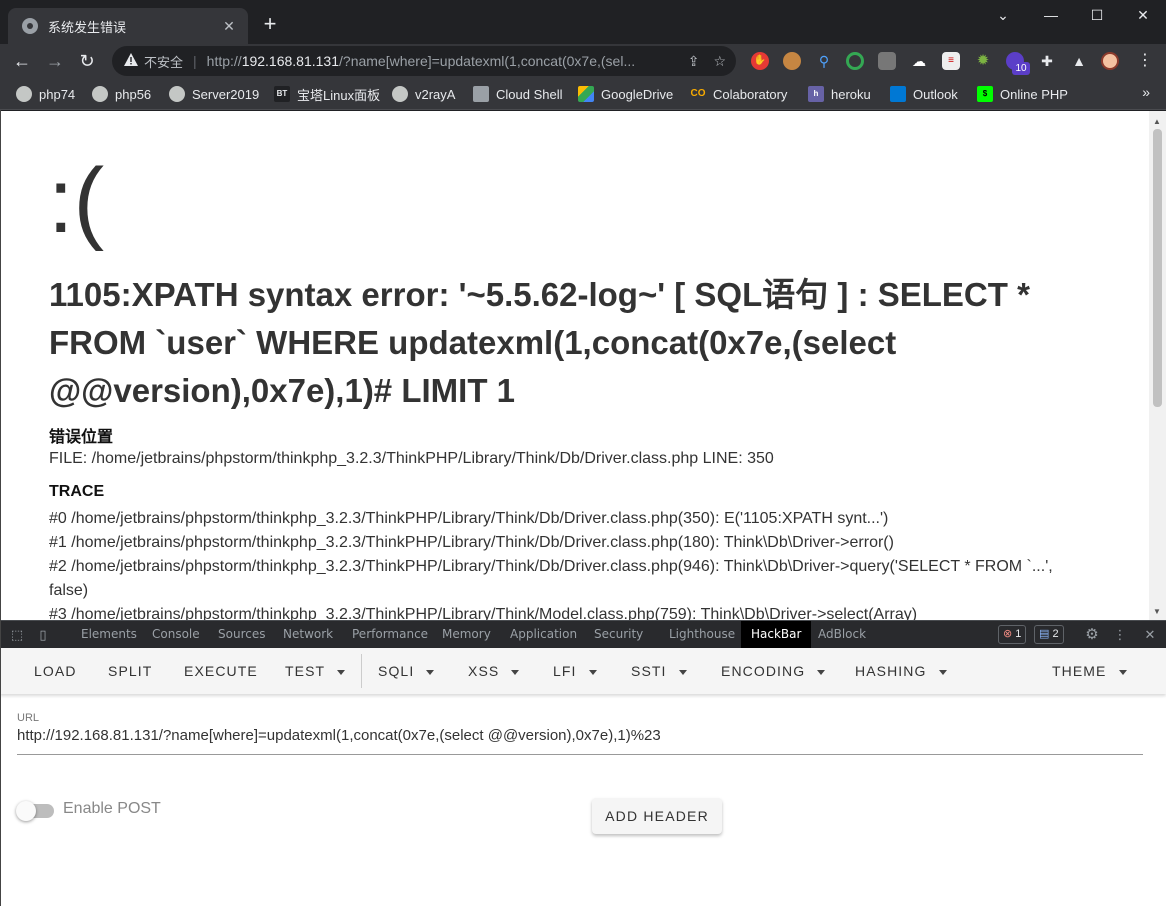  Describe the element at coordinates (400, 94) in the screenshot. I see `globe-icon` at that location.